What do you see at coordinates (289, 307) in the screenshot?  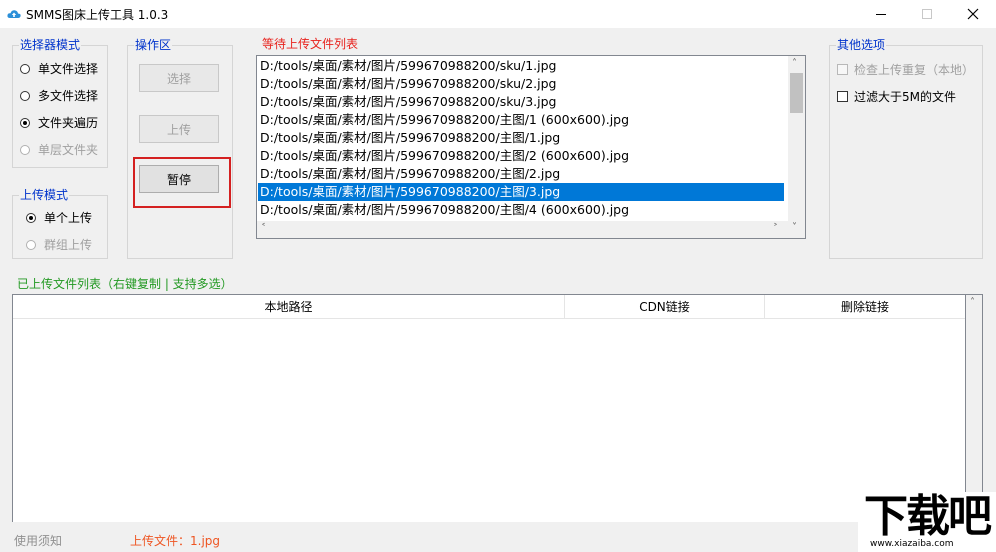 I see `column-header-local-path: 本地路径` at bounding box center [289, 307].